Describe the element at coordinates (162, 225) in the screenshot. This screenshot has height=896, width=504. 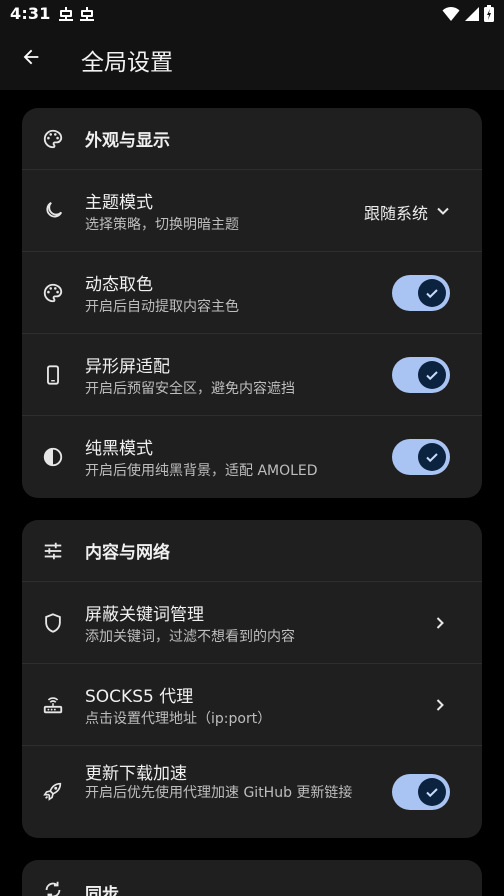
I see `row-subtitle: 选择策略，切换明暗主题` at that location.